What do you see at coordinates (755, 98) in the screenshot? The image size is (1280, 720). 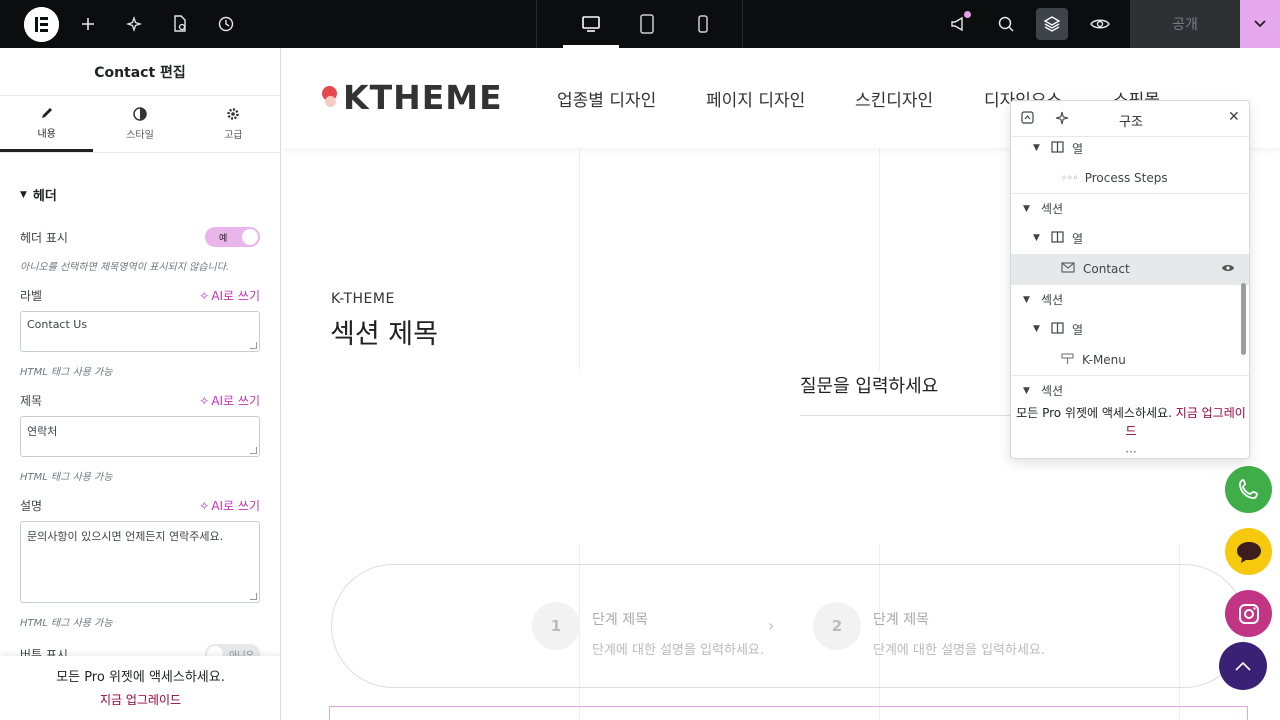 I see `nav-item-page: 페이지 디자인` at bounding box center [755, 98].